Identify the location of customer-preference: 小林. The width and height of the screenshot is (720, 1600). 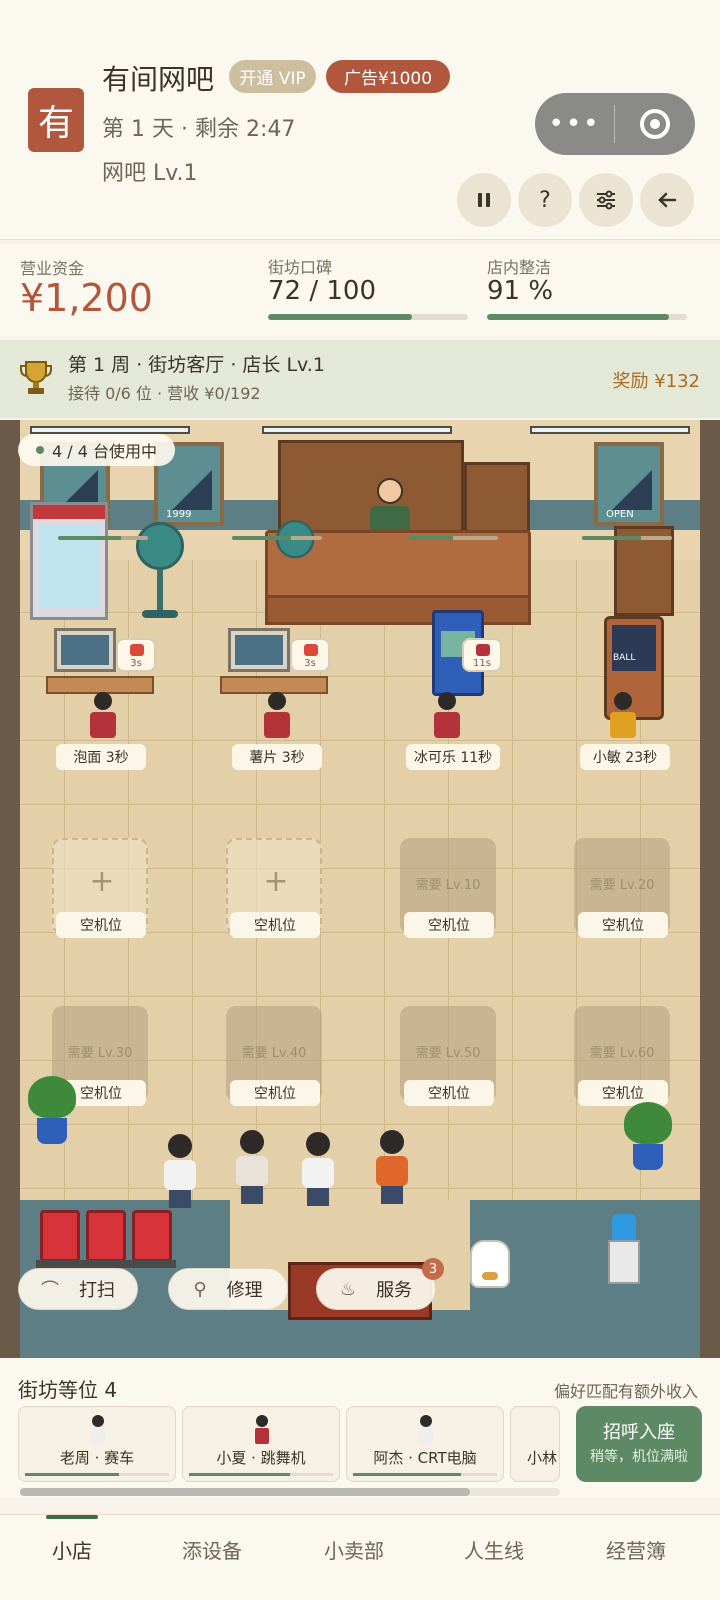
(542, 1458).